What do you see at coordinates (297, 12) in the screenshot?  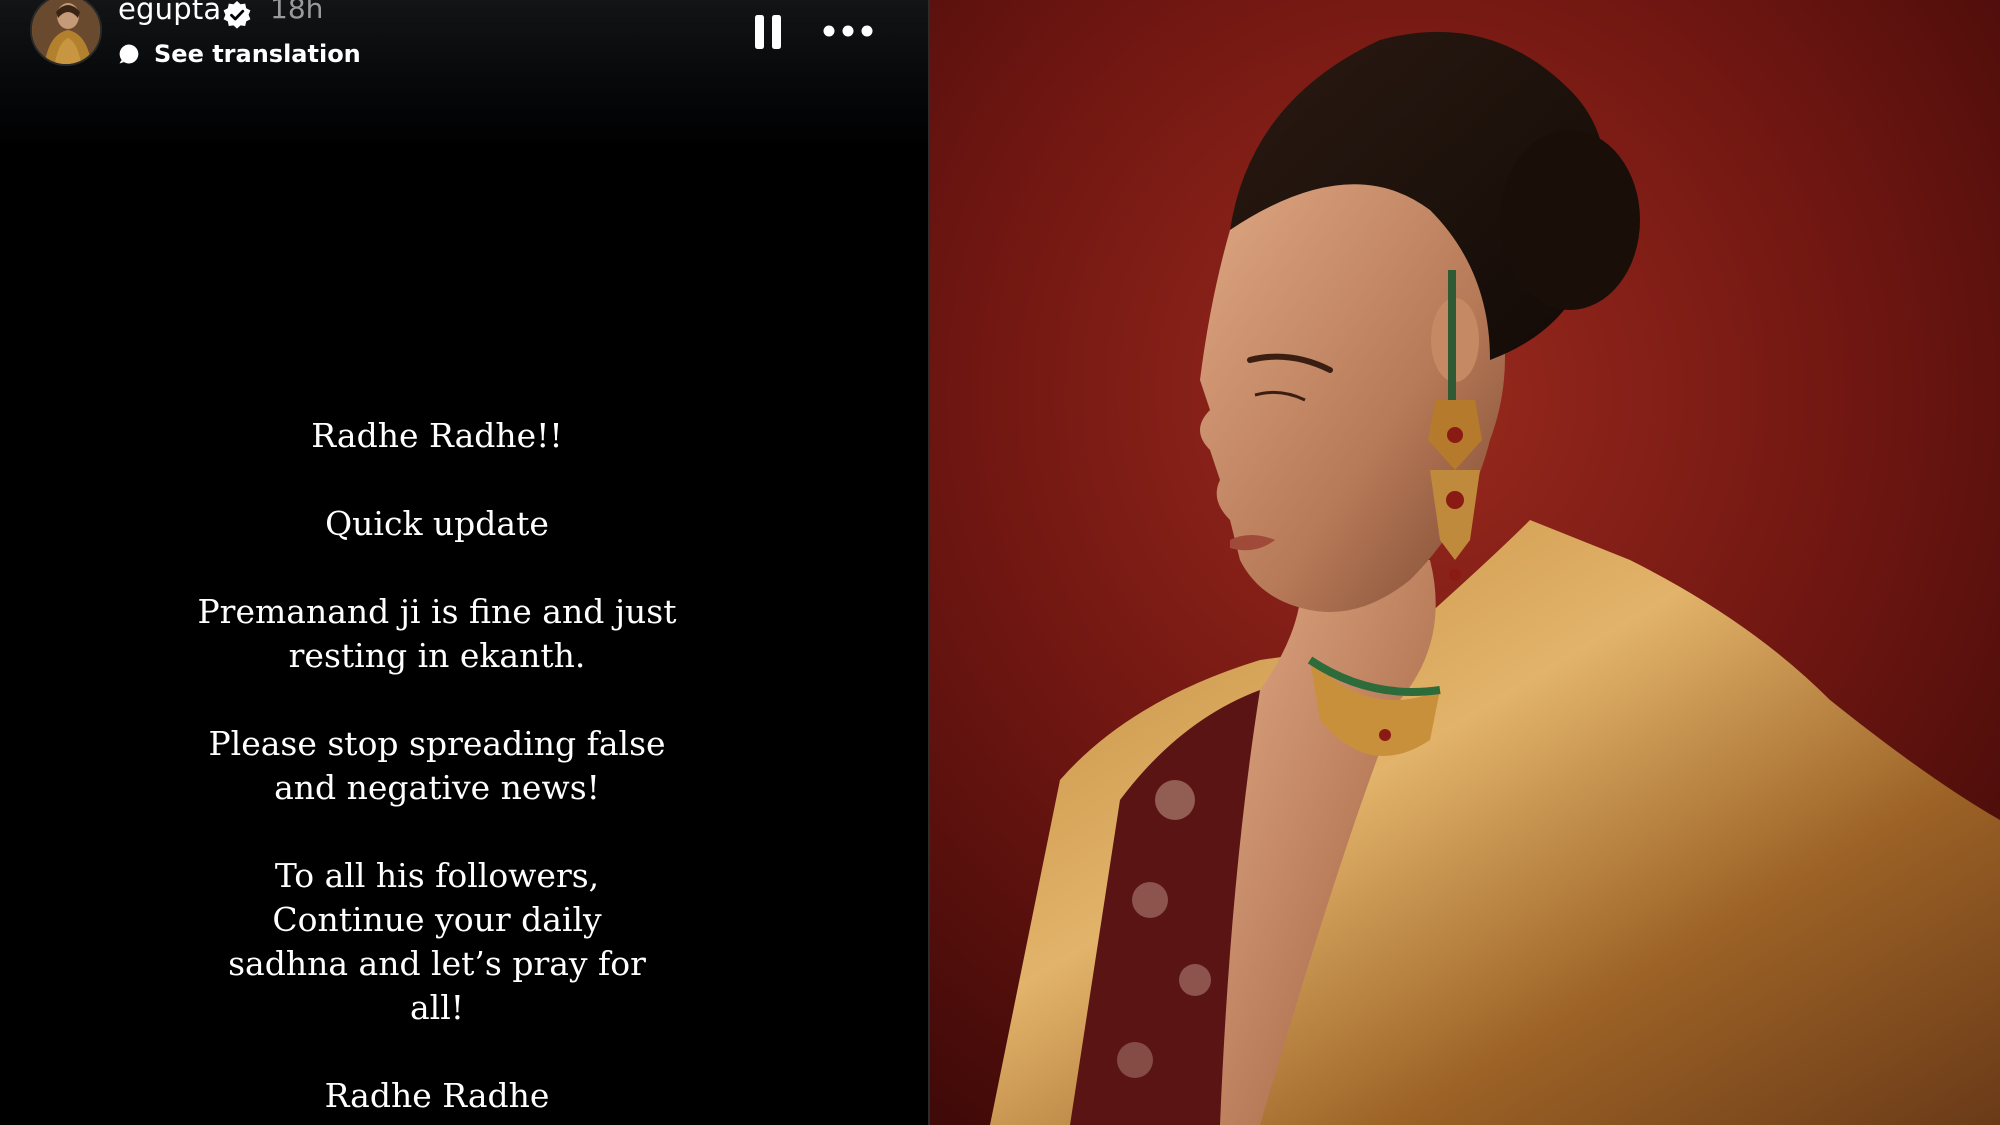 I see `post-timestamp: 18h` at bounding box center [297, 12].